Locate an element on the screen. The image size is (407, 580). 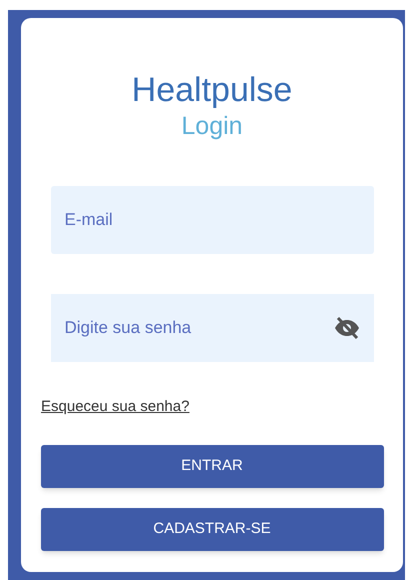
login-button: ENTRAR is located at coordinates (212, 466).